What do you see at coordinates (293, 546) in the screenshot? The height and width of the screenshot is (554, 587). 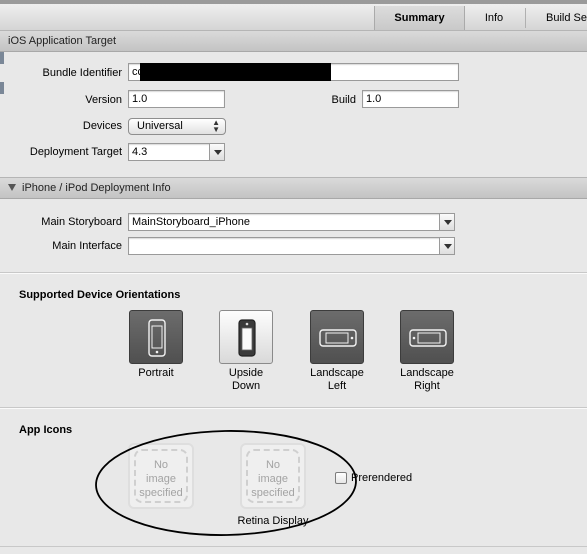 I see `divider` at bounding box center [293, 546].